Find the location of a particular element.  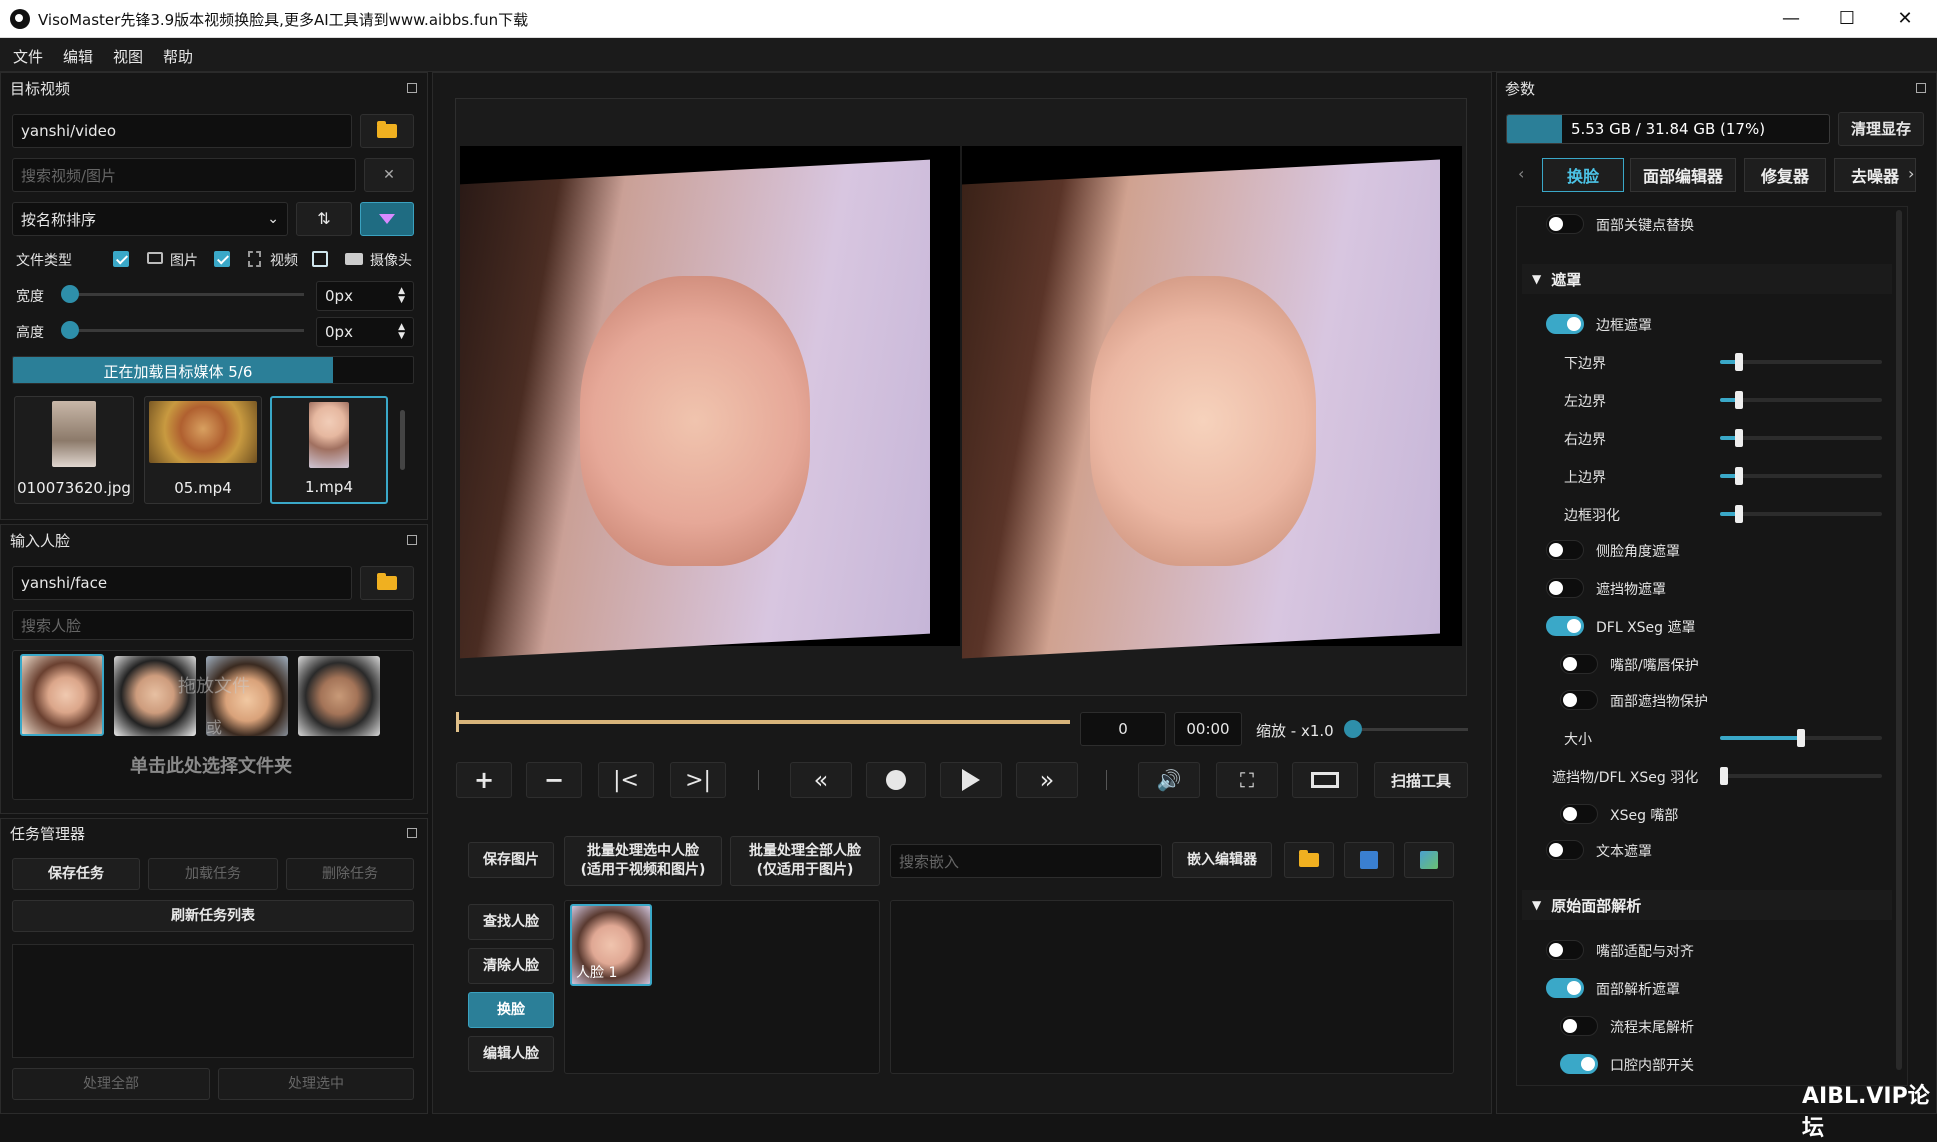

height-slider-knob is located at coordinates (70, 330).